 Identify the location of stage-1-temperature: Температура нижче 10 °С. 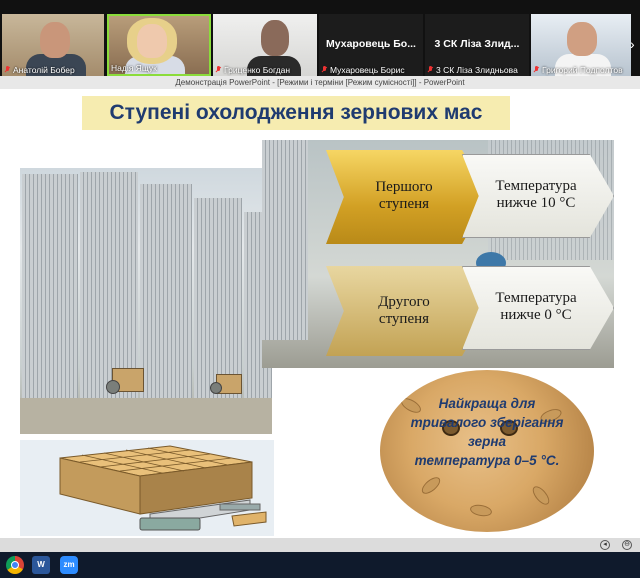
(536, 194).